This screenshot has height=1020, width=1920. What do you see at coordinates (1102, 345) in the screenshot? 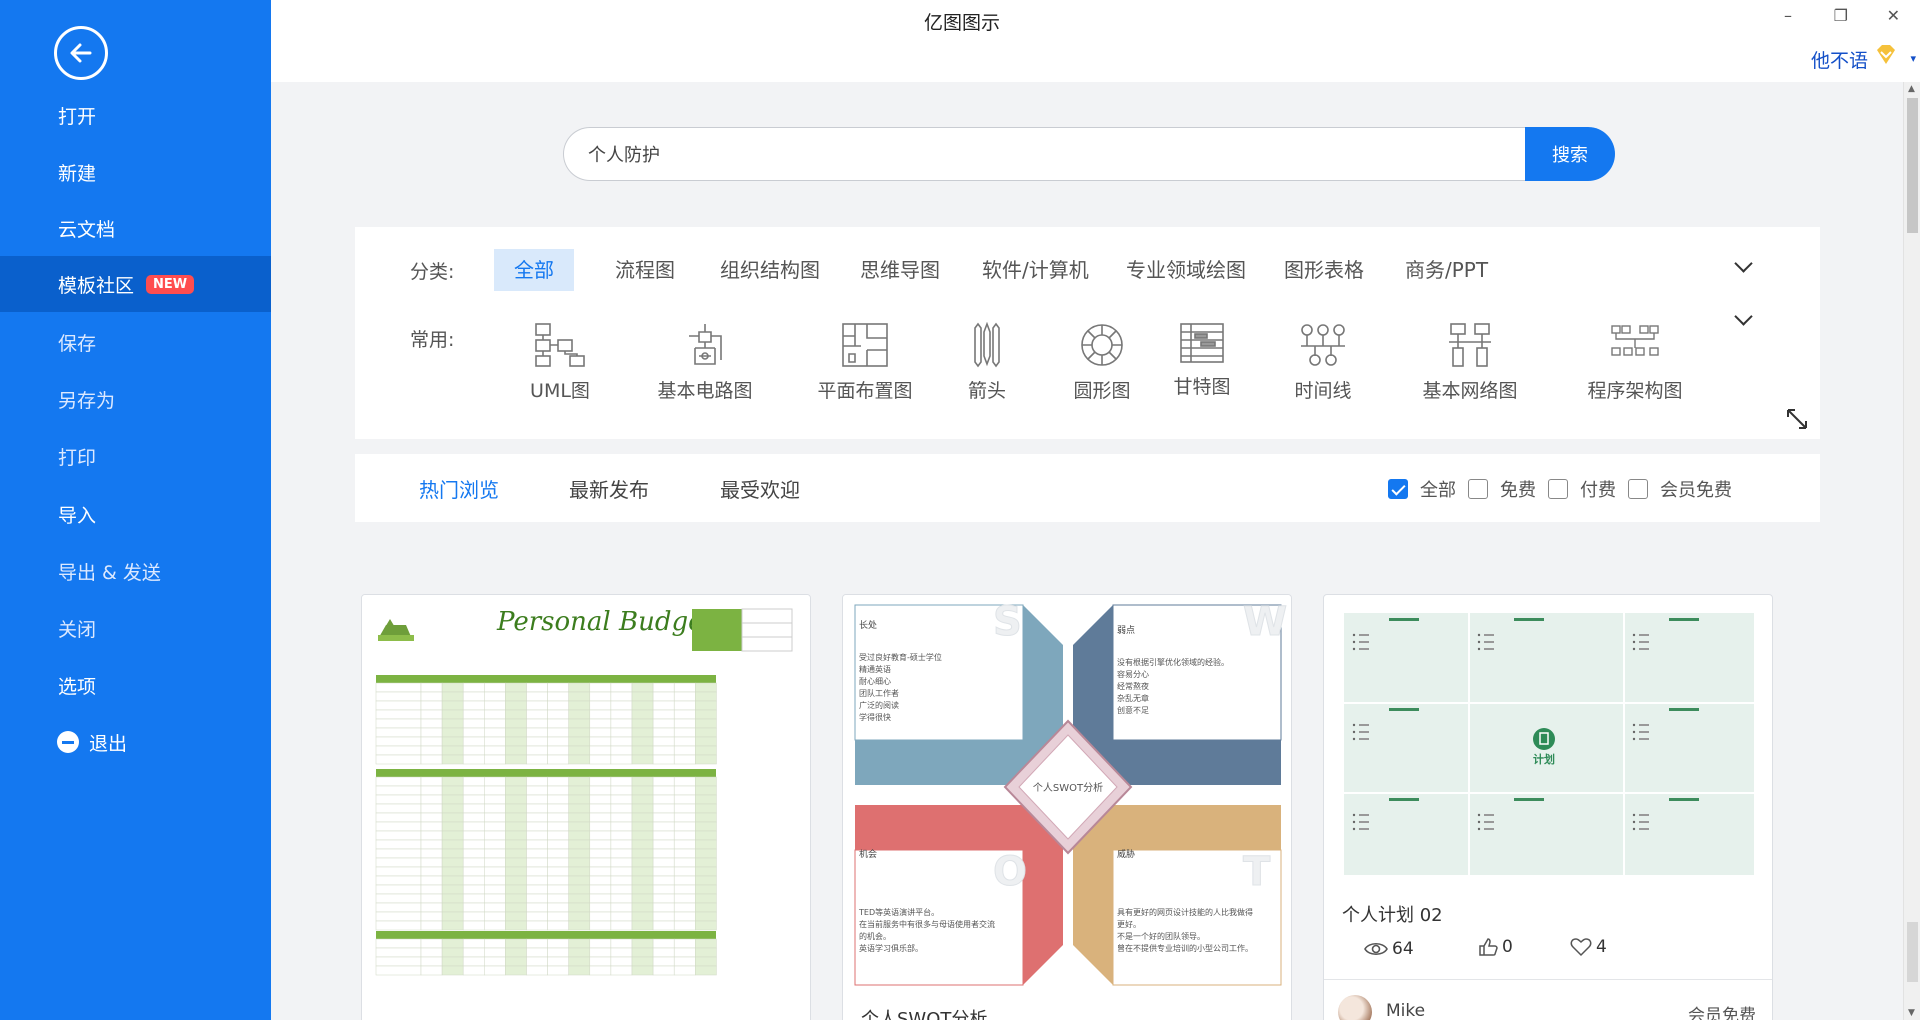
I see `circular-icon` at bounding box center [1102, 345].